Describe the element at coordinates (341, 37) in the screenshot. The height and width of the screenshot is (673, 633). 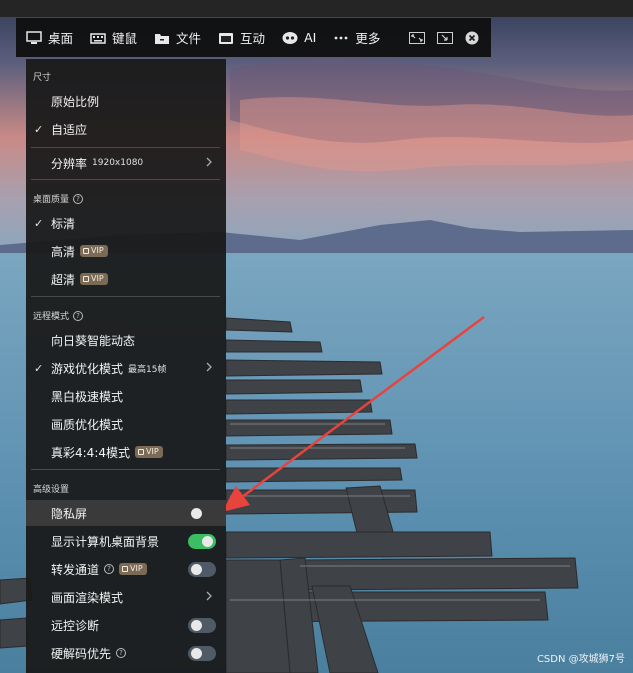
I see `more-dots-icon` at that location.